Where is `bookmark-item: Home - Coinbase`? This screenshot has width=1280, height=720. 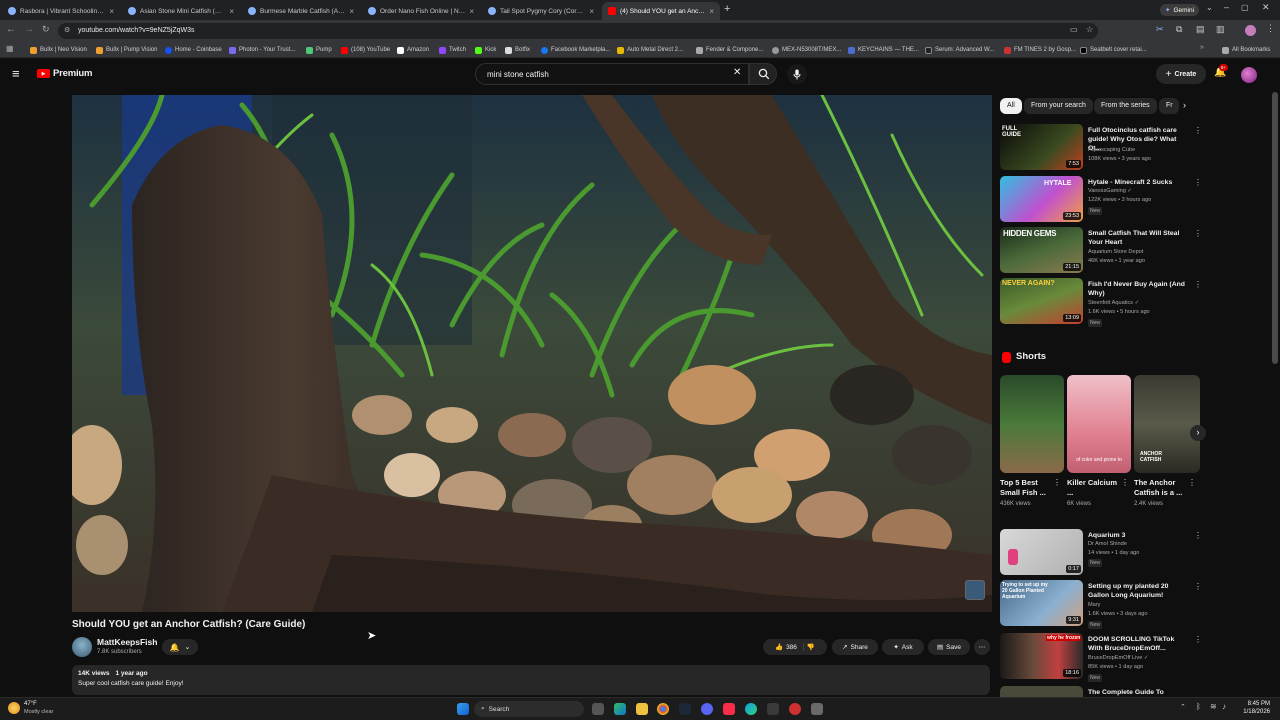 bookmark-item: Home - Coinbase is located at coordinates (193, 50).